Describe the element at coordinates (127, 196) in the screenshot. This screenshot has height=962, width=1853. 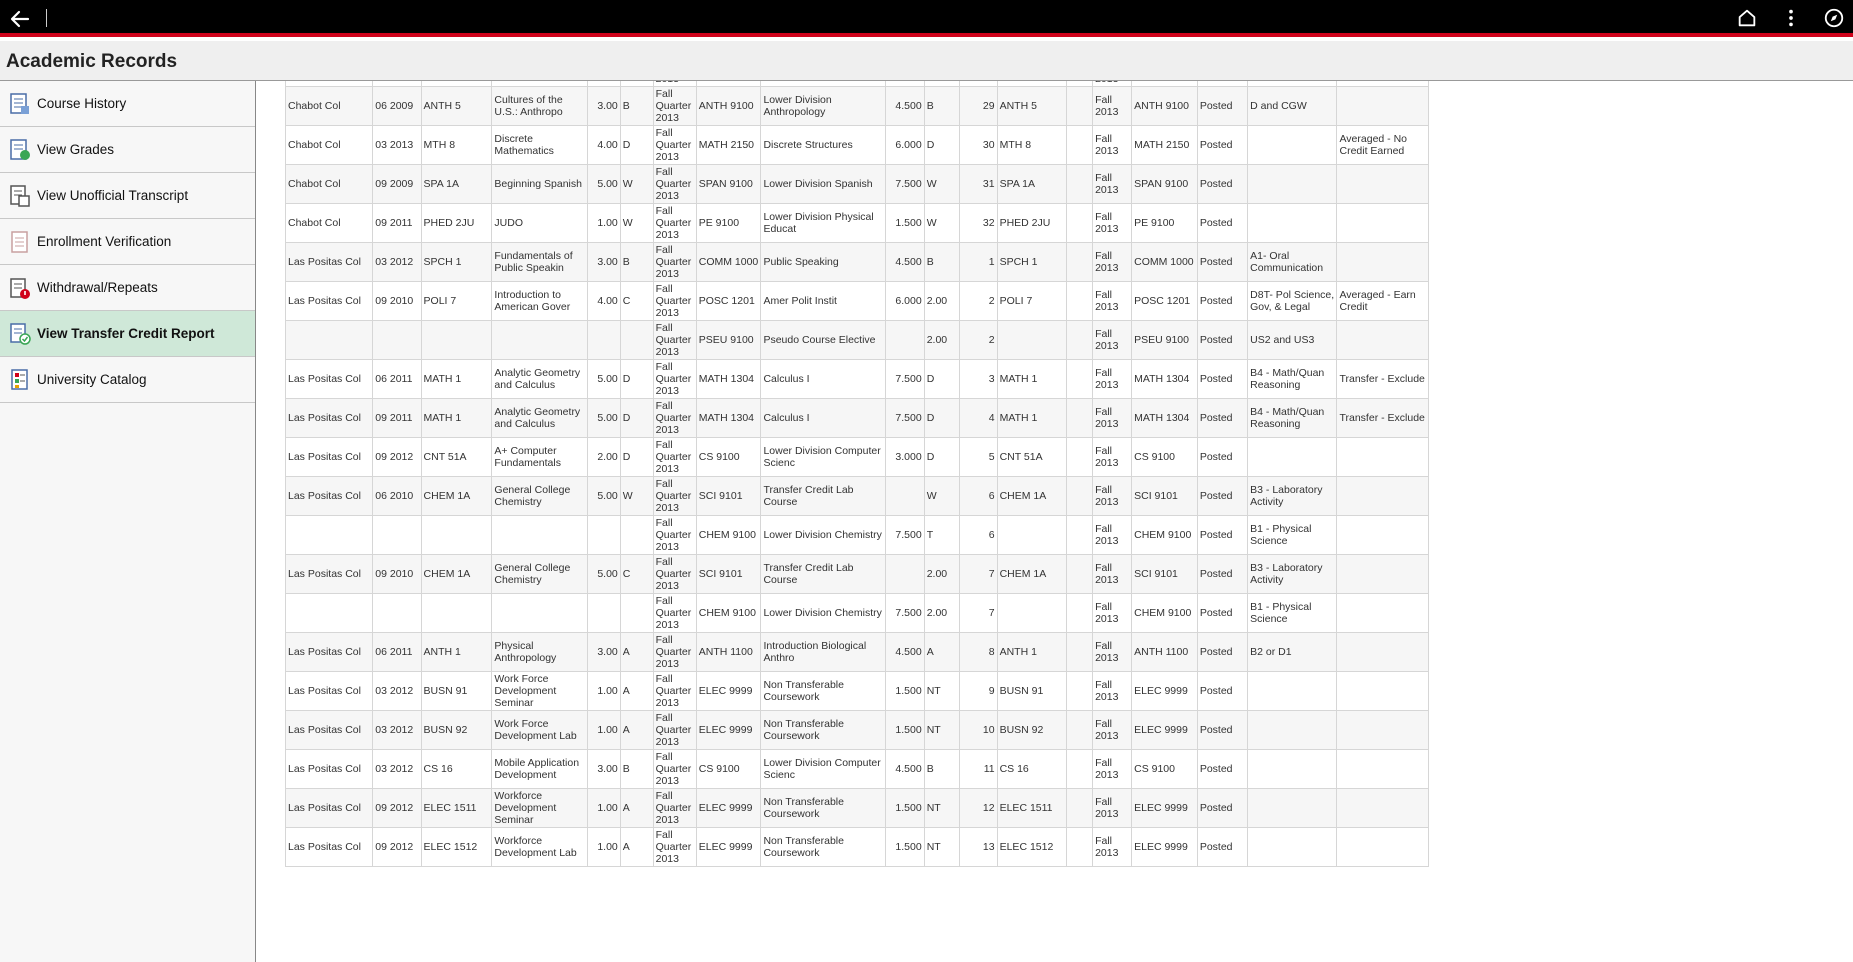
I see `sidebar-item-unofficial-transcript: View Unofficial Transcript` at that location.